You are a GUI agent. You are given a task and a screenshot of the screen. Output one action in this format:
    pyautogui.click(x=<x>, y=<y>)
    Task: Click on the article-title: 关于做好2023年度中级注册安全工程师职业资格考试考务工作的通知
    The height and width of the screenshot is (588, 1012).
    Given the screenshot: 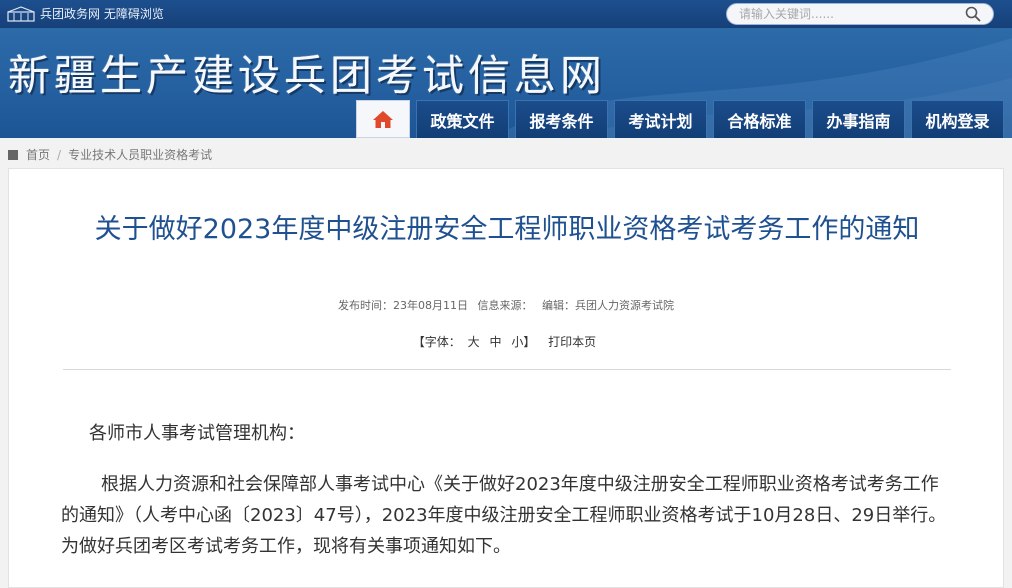 What is the action you would take?
    pyautogui.click(x=507, y=229)
    